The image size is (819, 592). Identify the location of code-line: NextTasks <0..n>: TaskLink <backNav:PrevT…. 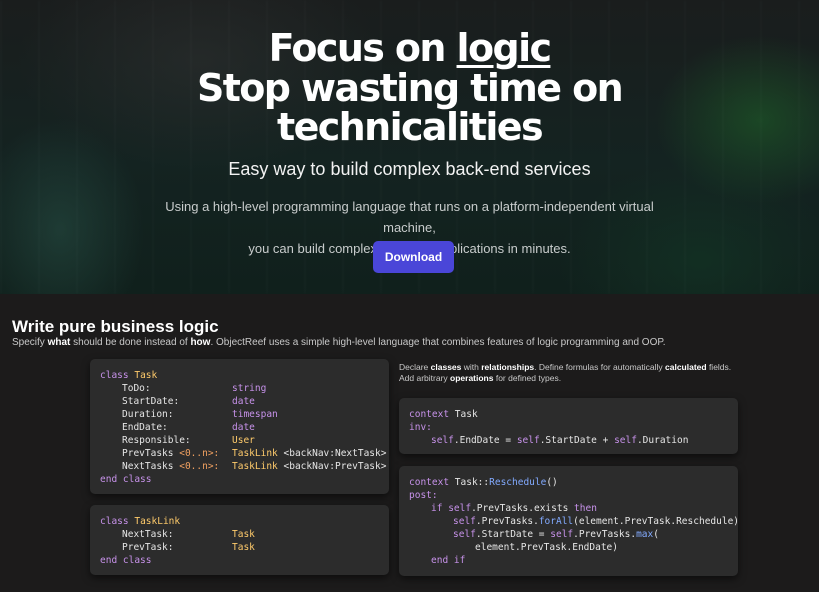
(243, 466).